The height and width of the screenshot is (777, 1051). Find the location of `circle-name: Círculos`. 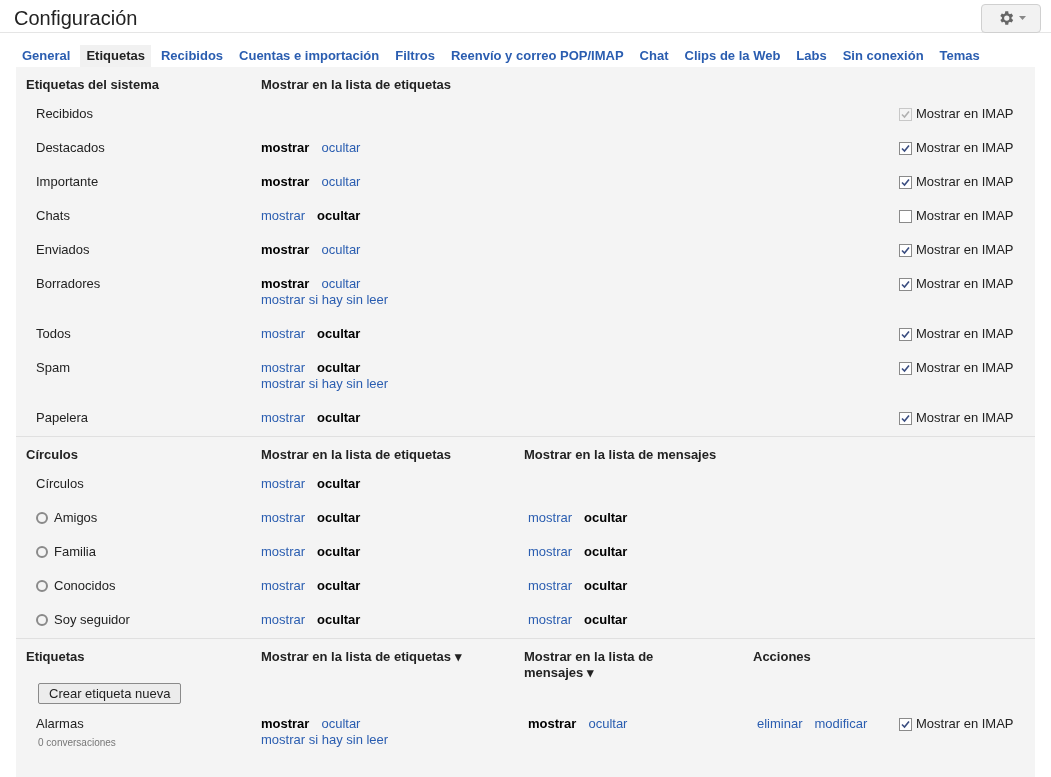

circle-name: Círculos is located at coordinates (60, 484).